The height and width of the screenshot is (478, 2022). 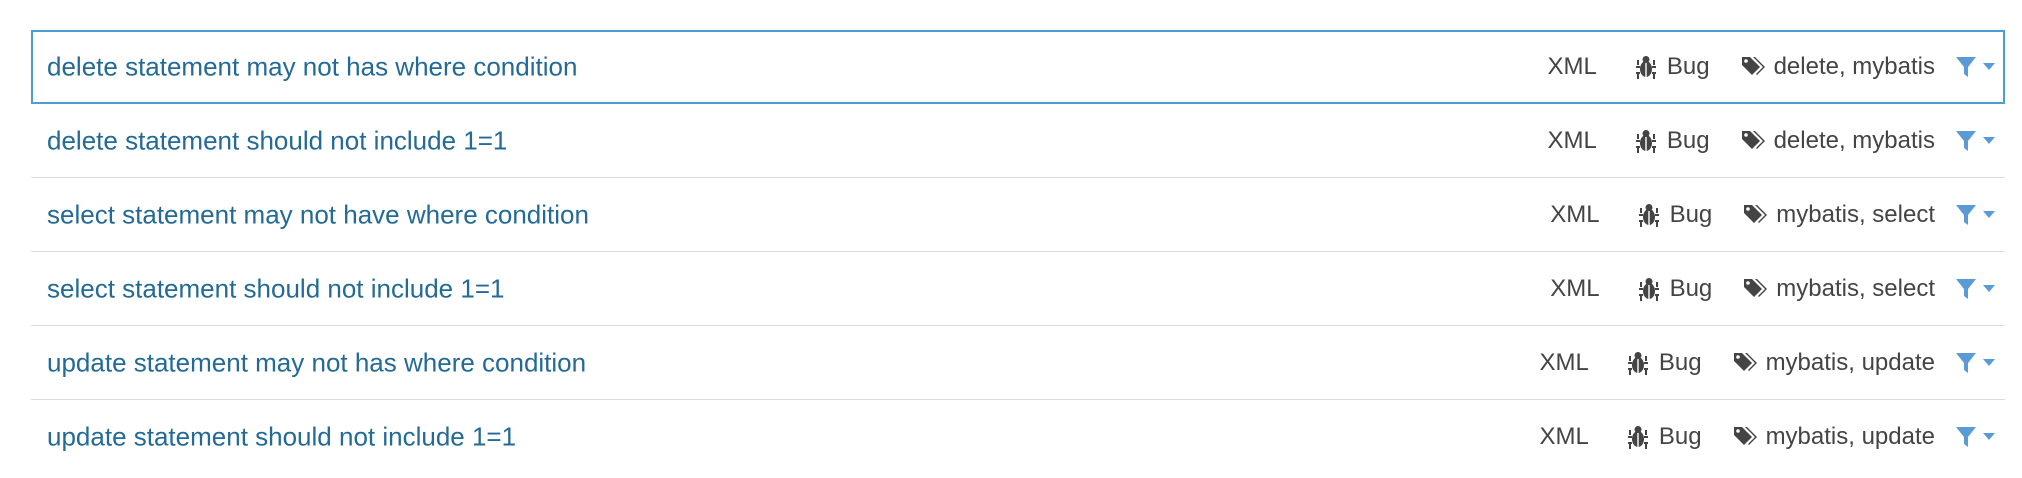 What do you see at coordinates (277, 140) in the screenshot?
I see `rule-title-link: delete statement should not include 1=1` at bounding box center [277, 140].